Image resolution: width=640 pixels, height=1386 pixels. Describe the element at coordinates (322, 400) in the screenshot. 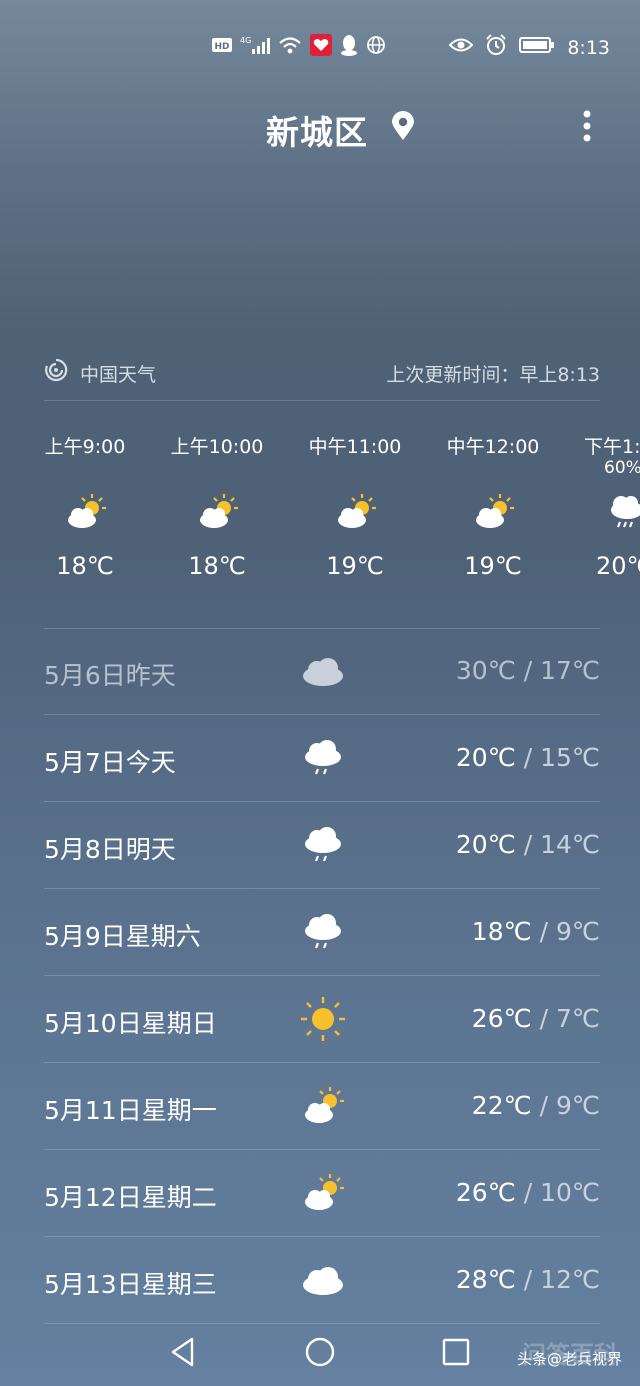

I see `divider` at that location.